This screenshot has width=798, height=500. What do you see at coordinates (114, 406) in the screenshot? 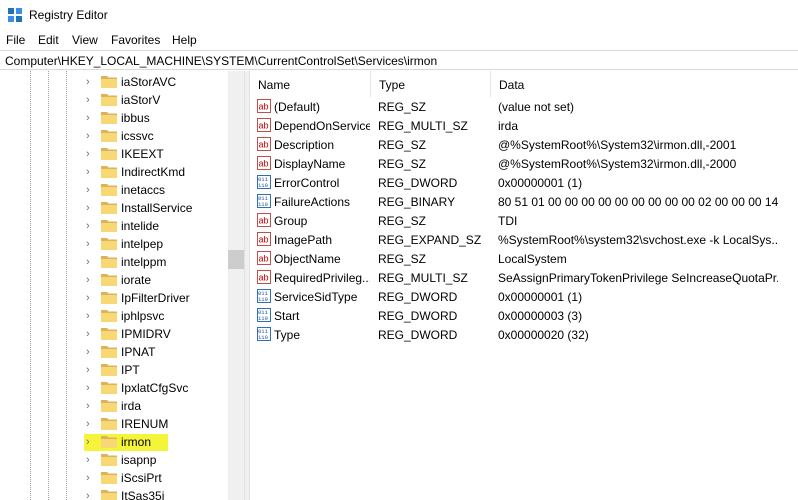
I see `tree-item: › irda` at bounding box center [114, 406].